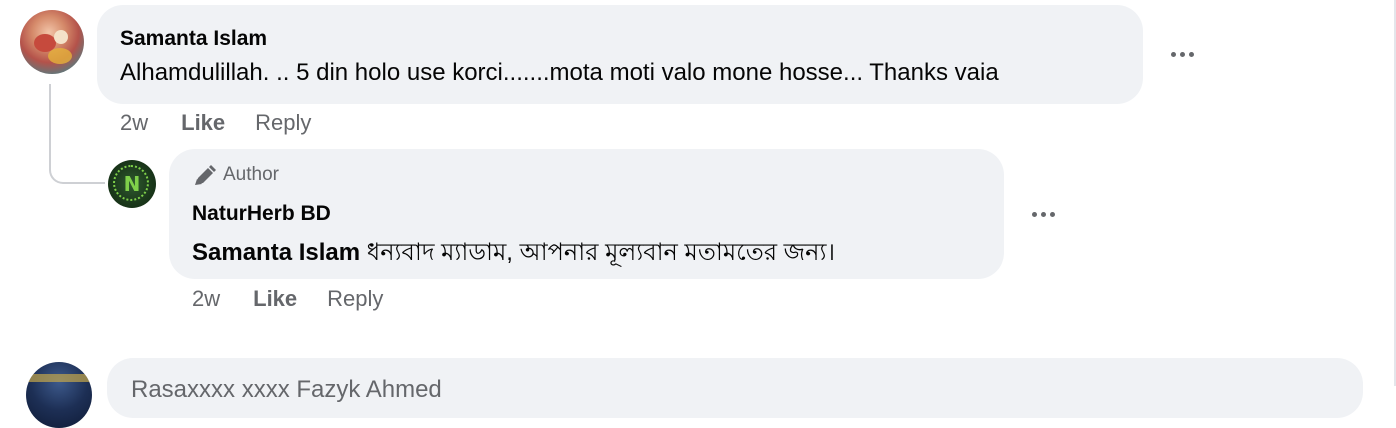  I want to click on comment-actions: 2w Like Reply, so click(215, 123).